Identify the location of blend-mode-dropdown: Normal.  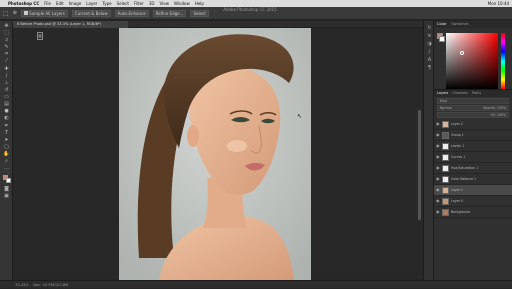
(446, 108).